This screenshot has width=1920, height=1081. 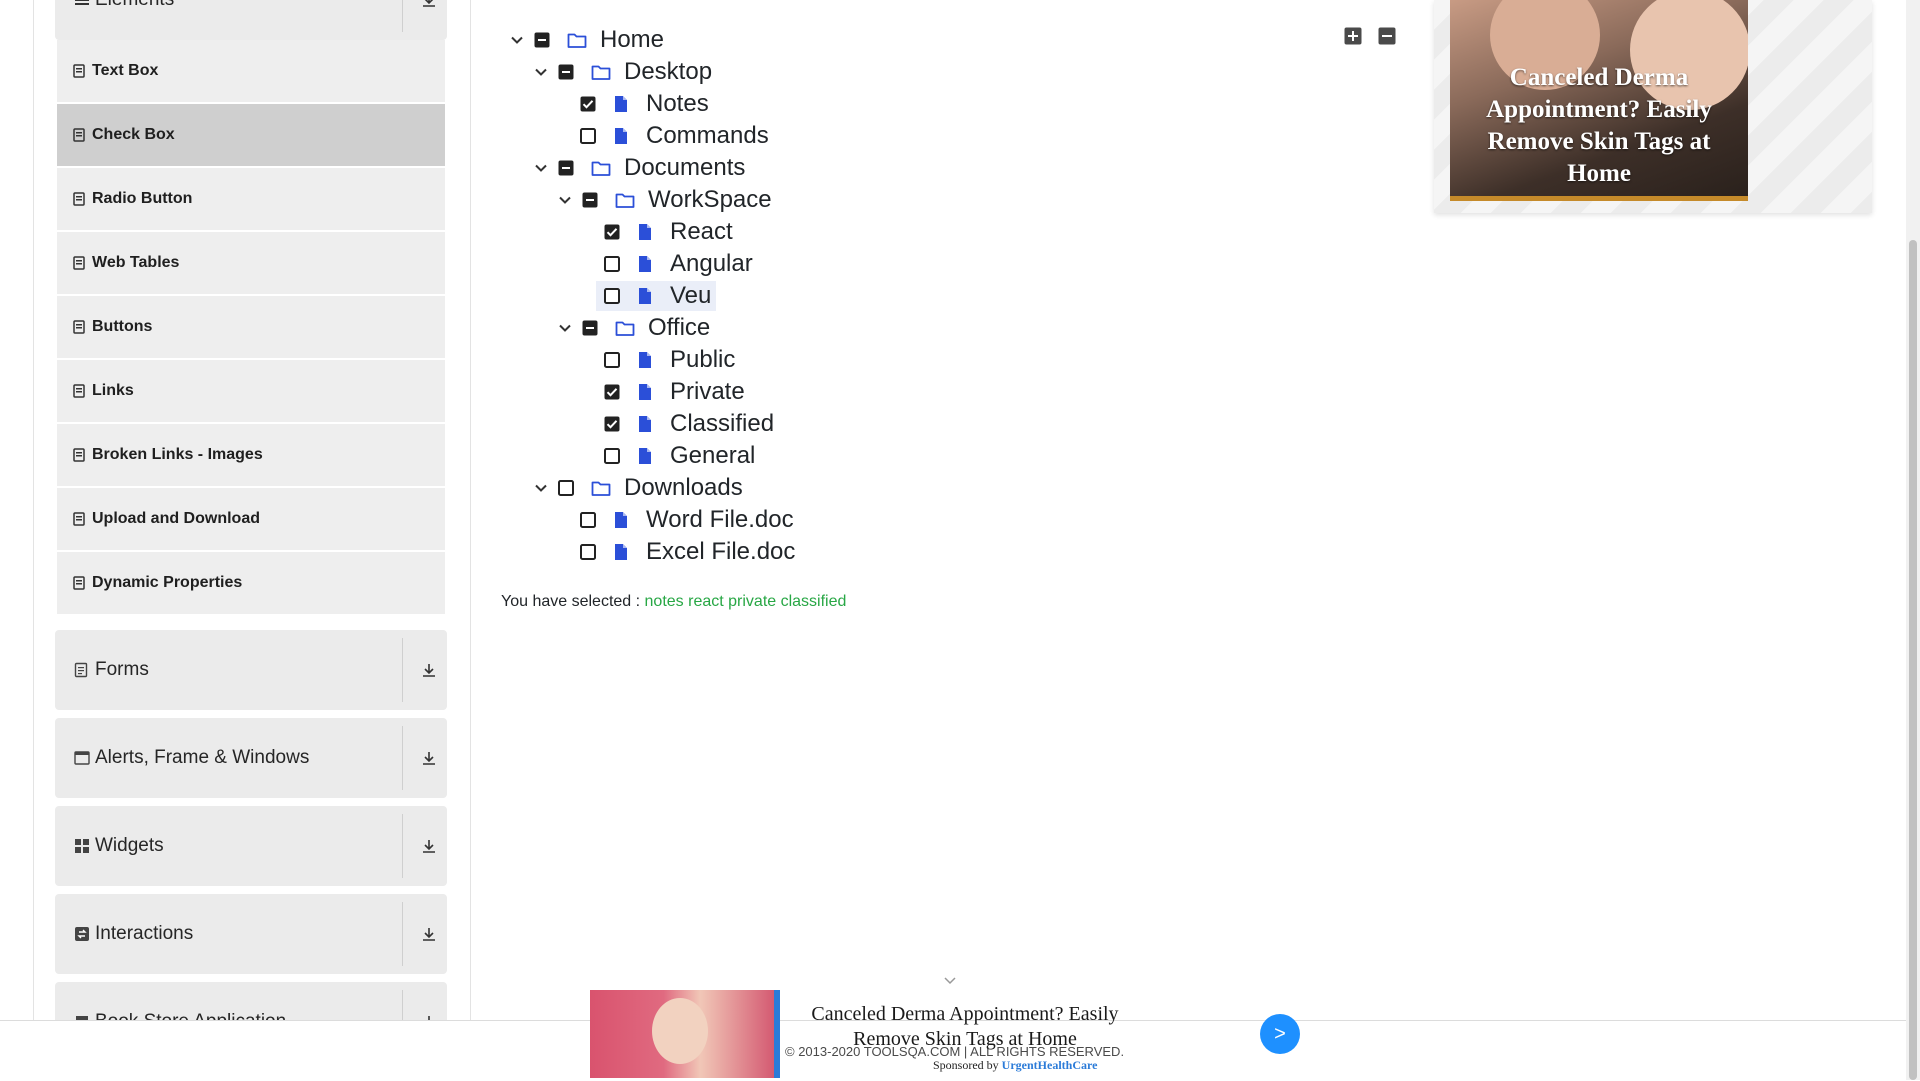 I want to click on tree-node: Excel File.doc, so click(x=687, y=552).